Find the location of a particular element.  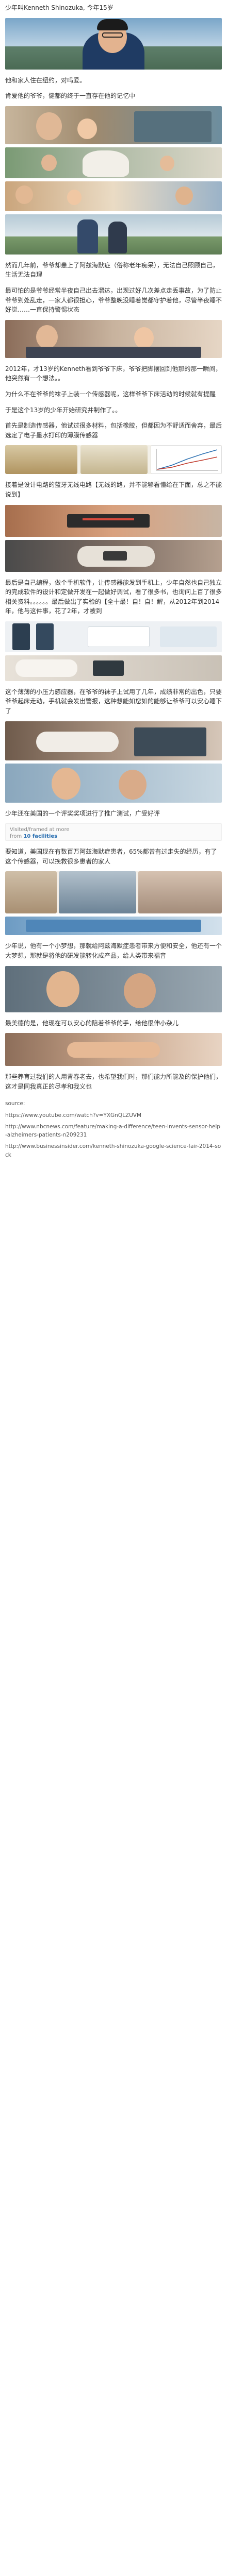

photo-grandpa-child is located at coordinates (113, 125).